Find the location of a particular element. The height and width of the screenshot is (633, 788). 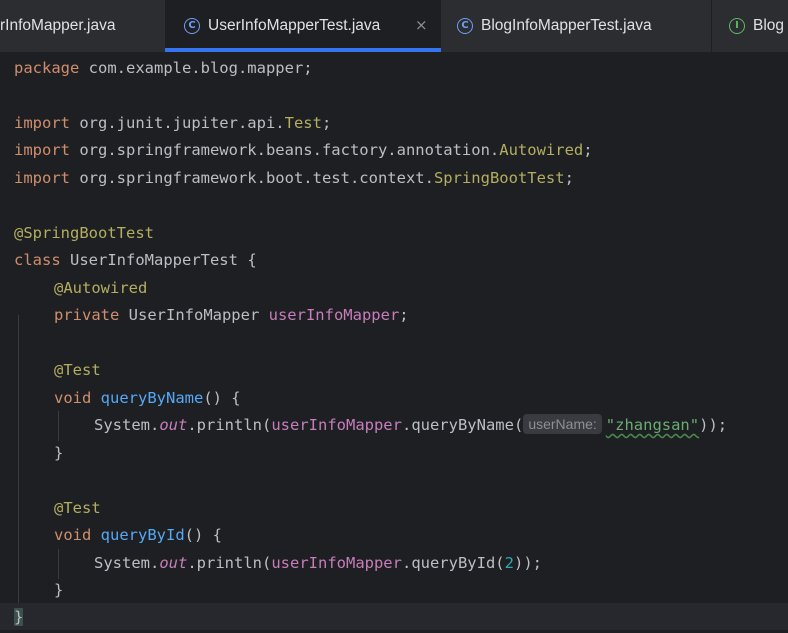

code-line-8: class UserInfoMapperTest { is located at coordinates (135, 260).